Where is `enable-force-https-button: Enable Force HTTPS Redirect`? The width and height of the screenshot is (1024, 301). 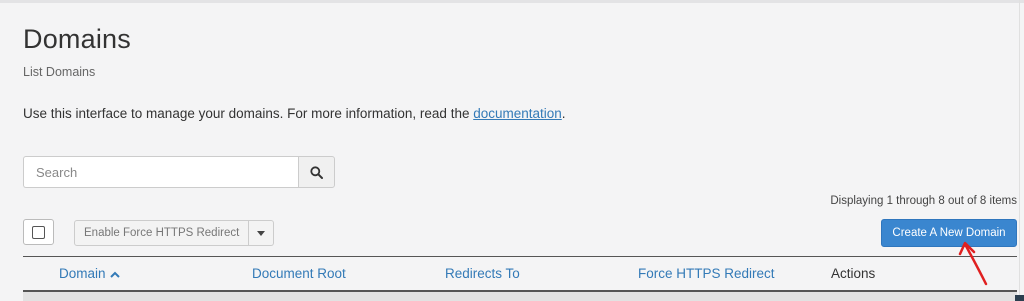
enable-force-https-button: Enable Force HTTPS Redirect is located at coordinates (162, 233).